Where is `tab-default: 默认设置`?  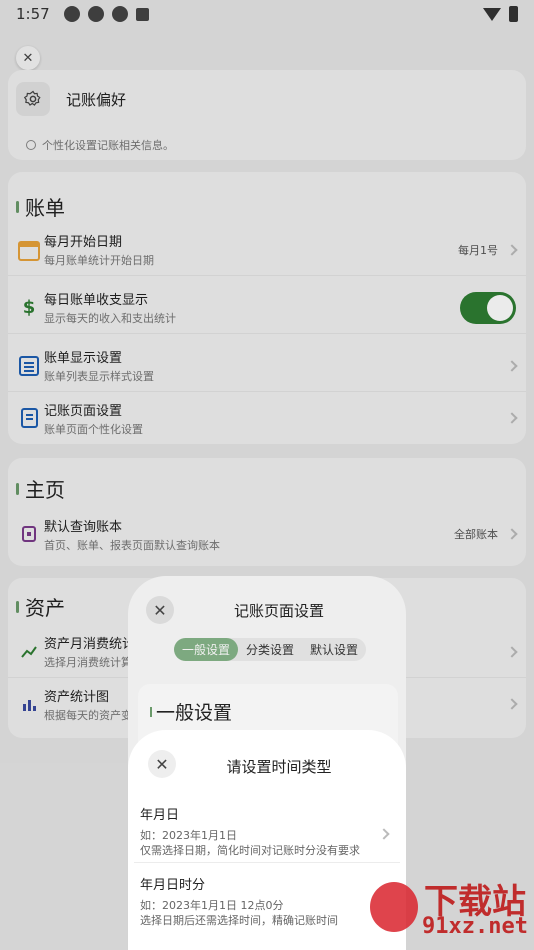
tab-default: 默认设置 is located at coordinates (334, 649).